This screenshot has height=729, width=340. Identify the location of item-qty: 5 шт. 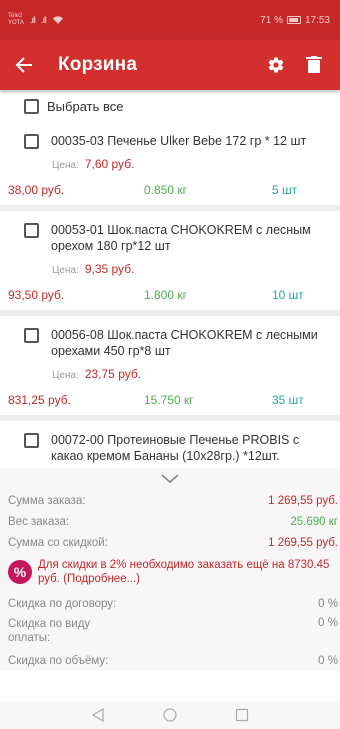
(285, 190).